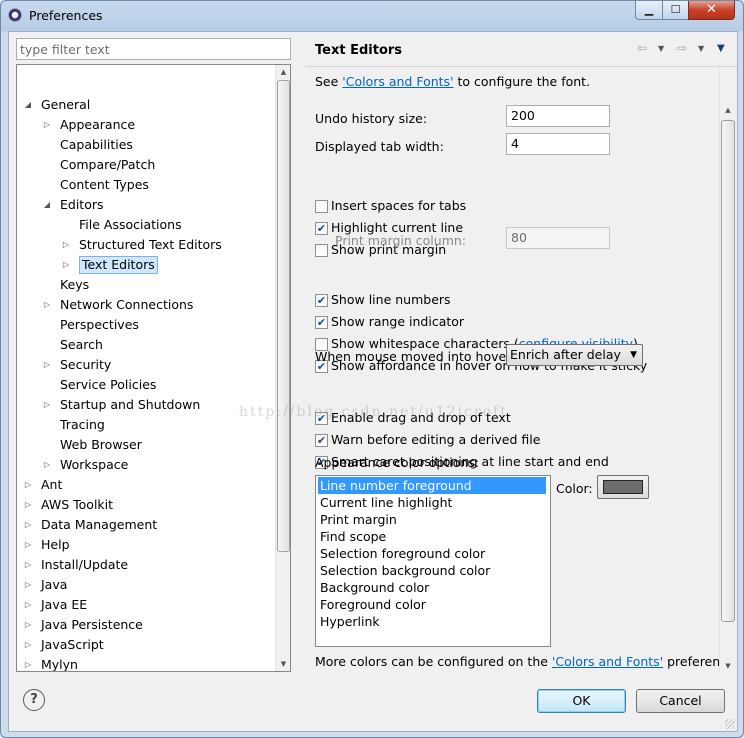 The width and height of the screenshot is (744, 738). What do you see at coordinates (661, 48) in the screenshot?
I see `back-menu-icon: ▼` at bounding box center [661, 48].